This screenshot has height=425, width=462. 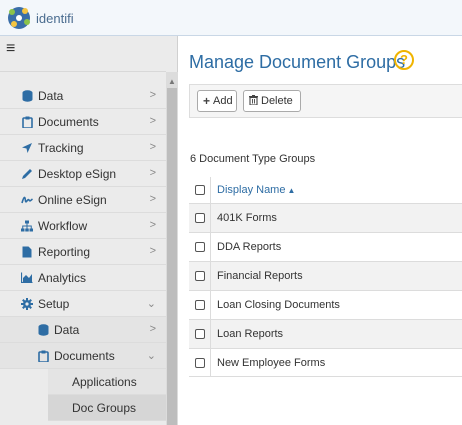 What do you see at coordinates (277, 101) in the screenshot?
I see `delete-button-label: Delete` at bounding box center [277, 101].